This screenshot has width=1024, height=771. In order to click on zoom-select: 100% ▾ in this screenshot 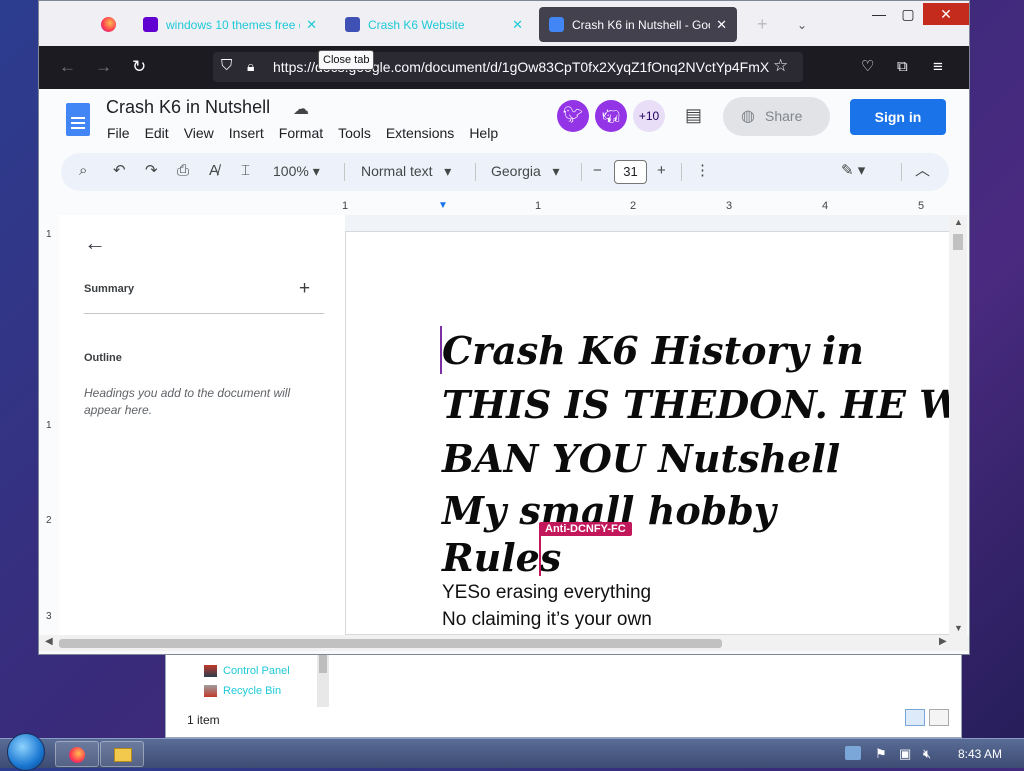, I will do `click(296, 171)`.